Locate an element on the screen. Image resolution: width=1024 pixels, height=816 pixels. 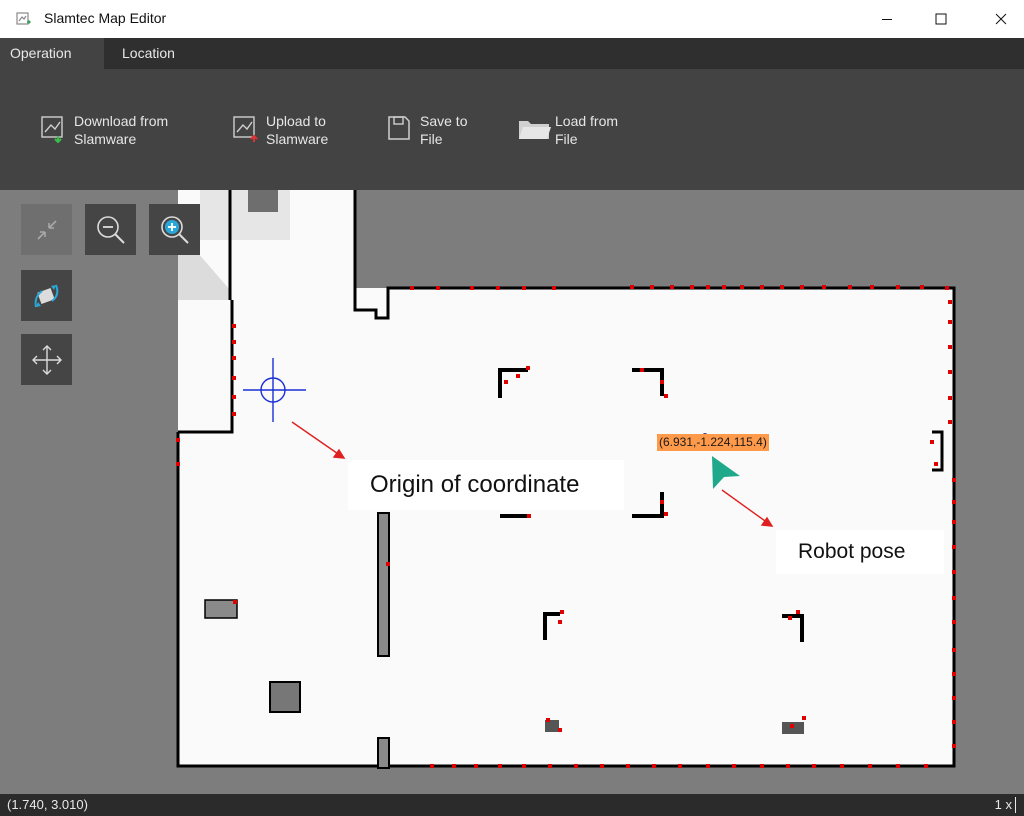
zoom-in-icon is located at coordinates (174, 229).